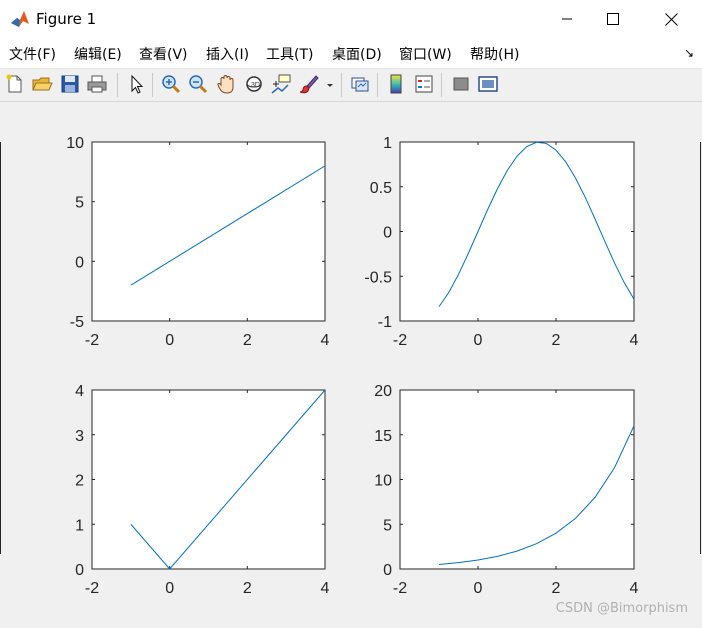 The image size is (702, 628). I want to click on axes-4: -2 0 2 405101520, so click(506, 490).